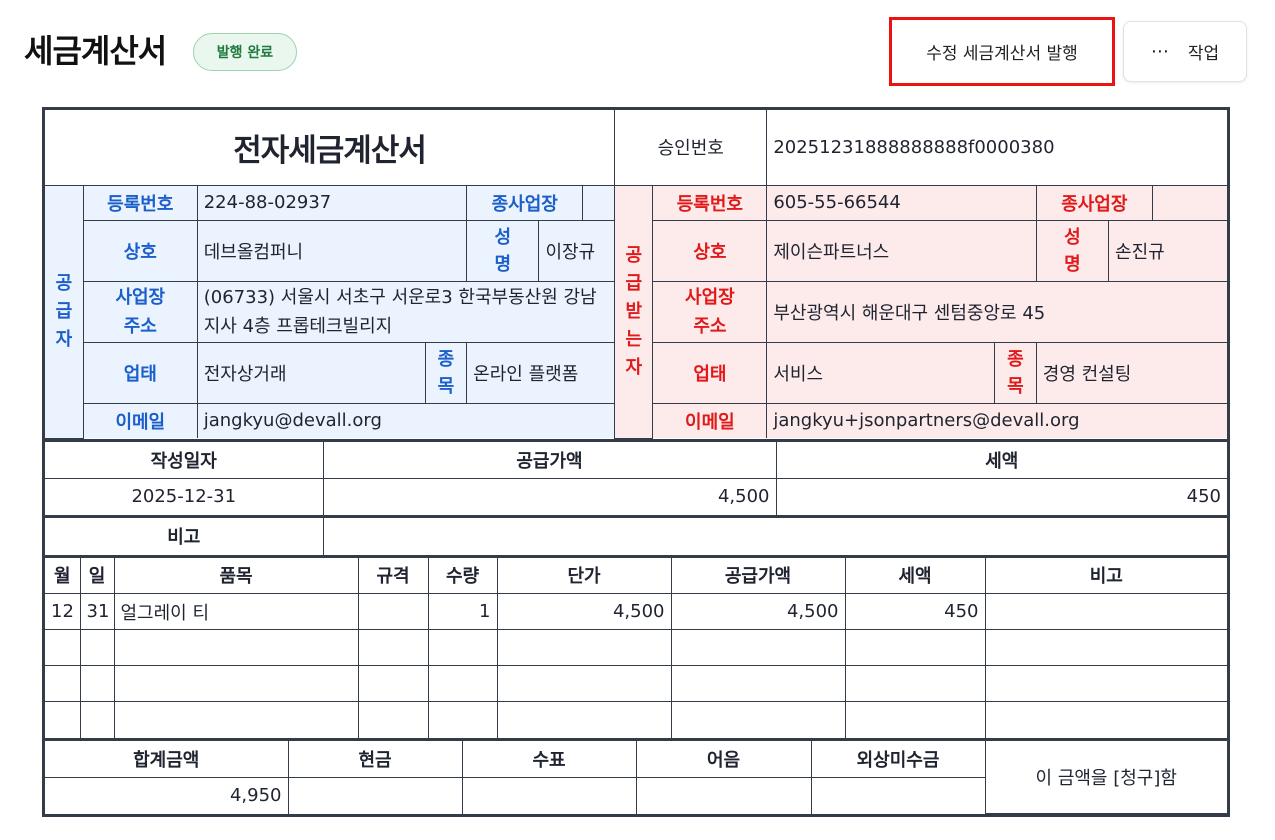 This screenshot has height=840, width=1275. What do you see at coordinates (996, 148) in the screenshot?
I see `approval-number: 20251231888888888f0000380` at bounding box center [996, 148].